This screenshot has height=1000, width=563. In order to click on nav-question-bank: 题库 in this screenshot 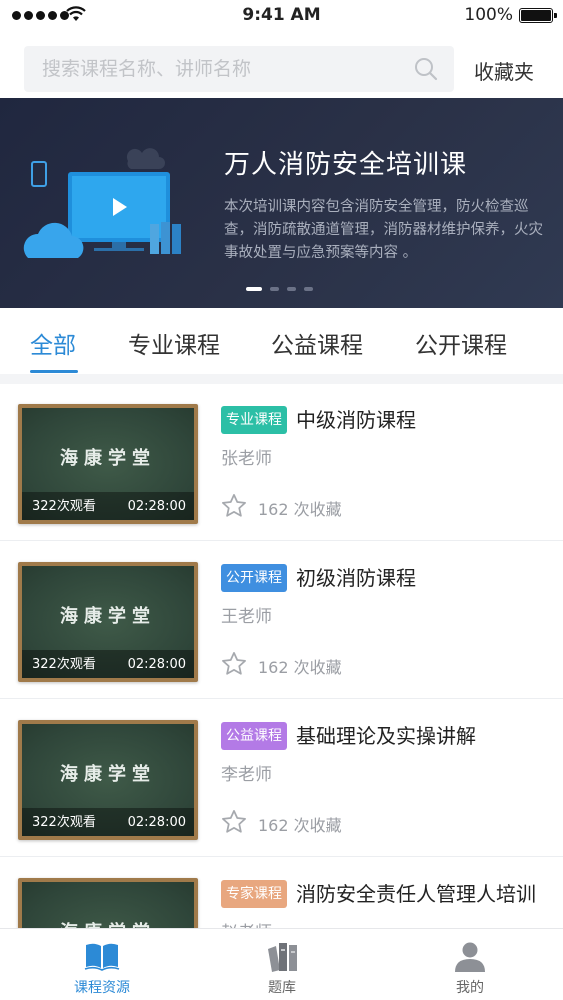, I will do `click(282, 964)`.